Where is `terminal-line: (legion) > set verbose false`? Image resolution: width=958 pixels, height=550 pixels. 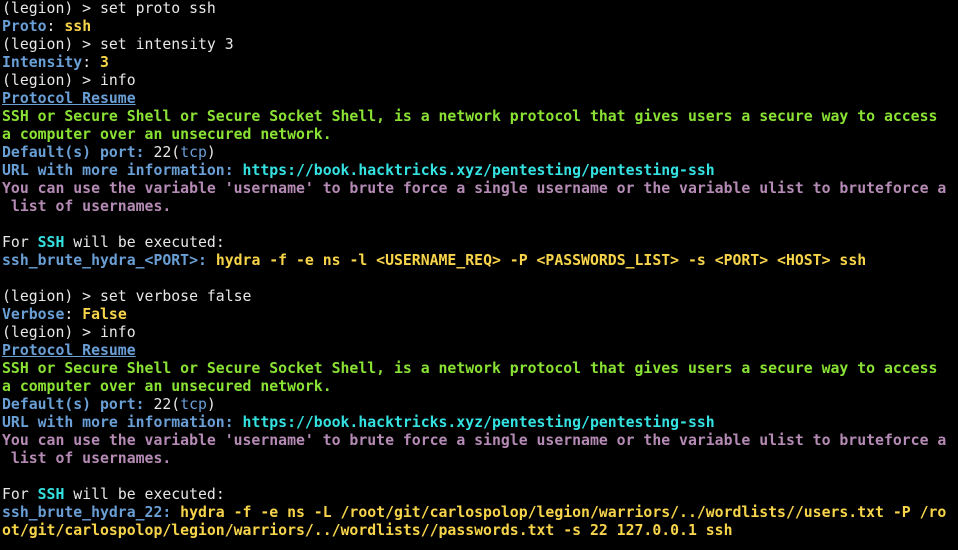 terminal-line: (legion) > set verbose false is located at coordinates (480, 297).